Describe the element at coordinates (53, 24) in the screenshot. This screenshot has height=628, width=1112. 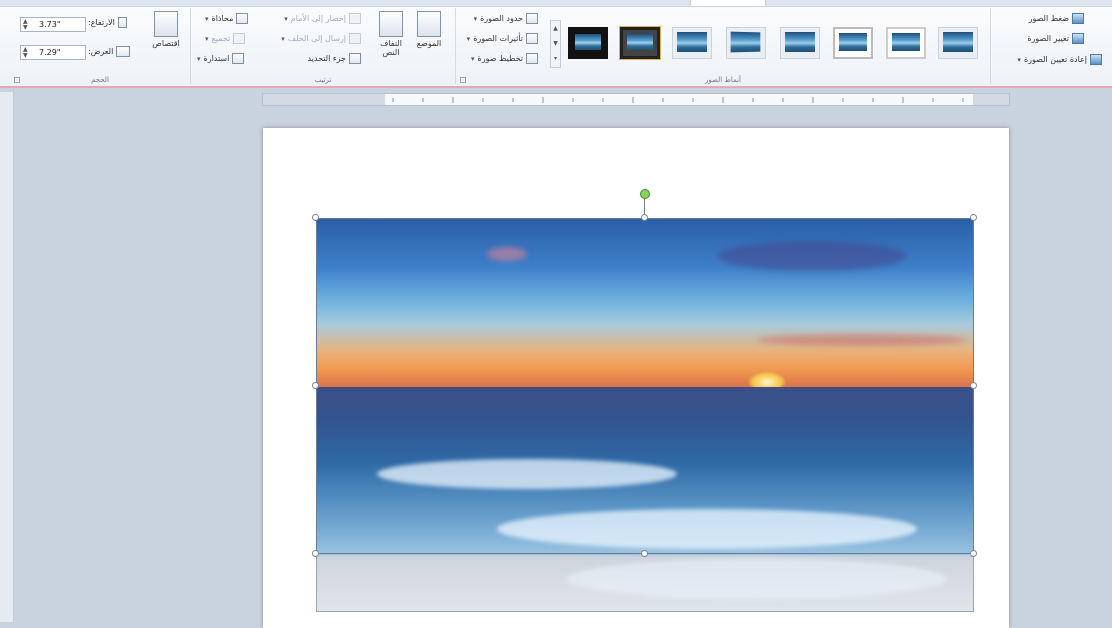
I see `height-spinner: ▲ ▼ 3.73"` at that location.